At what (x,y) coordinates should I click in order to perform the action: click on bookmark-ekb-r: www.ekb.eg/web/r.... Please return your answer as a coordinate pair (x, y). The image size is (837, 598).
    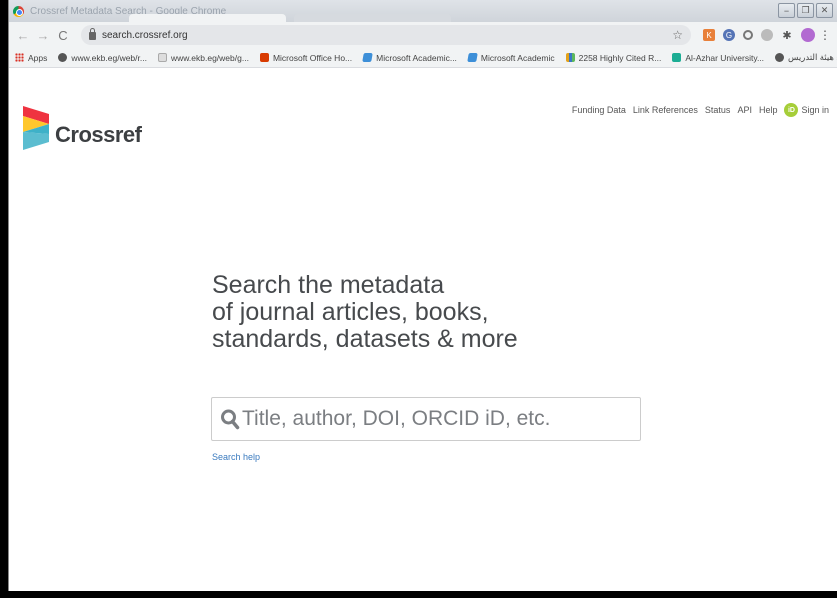
    Looking at the image, I should click on (102, 58).